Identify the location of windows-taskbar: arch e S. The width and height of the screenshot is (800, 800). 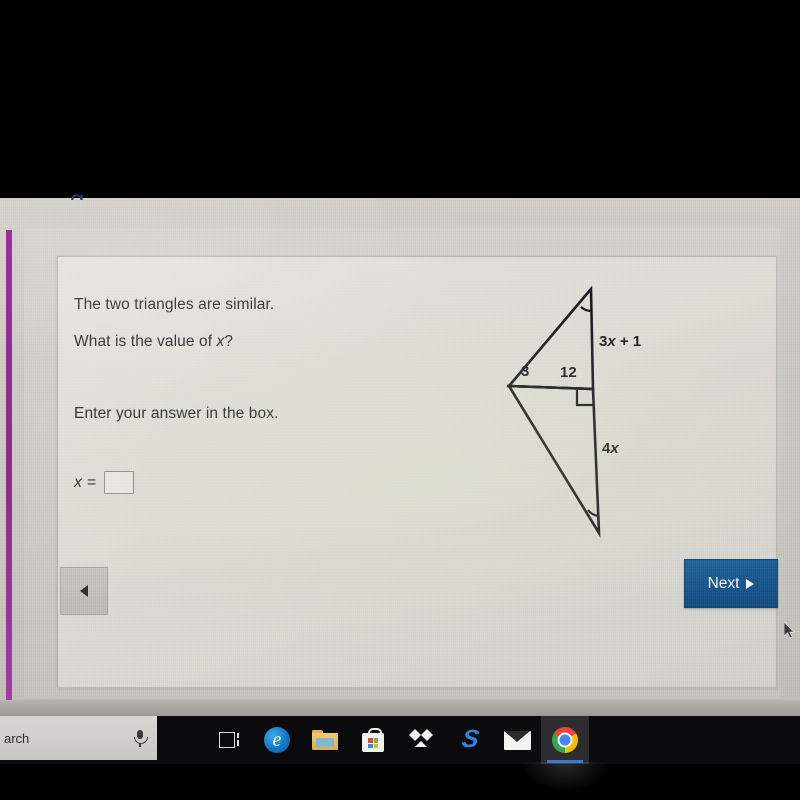
(400, 740).